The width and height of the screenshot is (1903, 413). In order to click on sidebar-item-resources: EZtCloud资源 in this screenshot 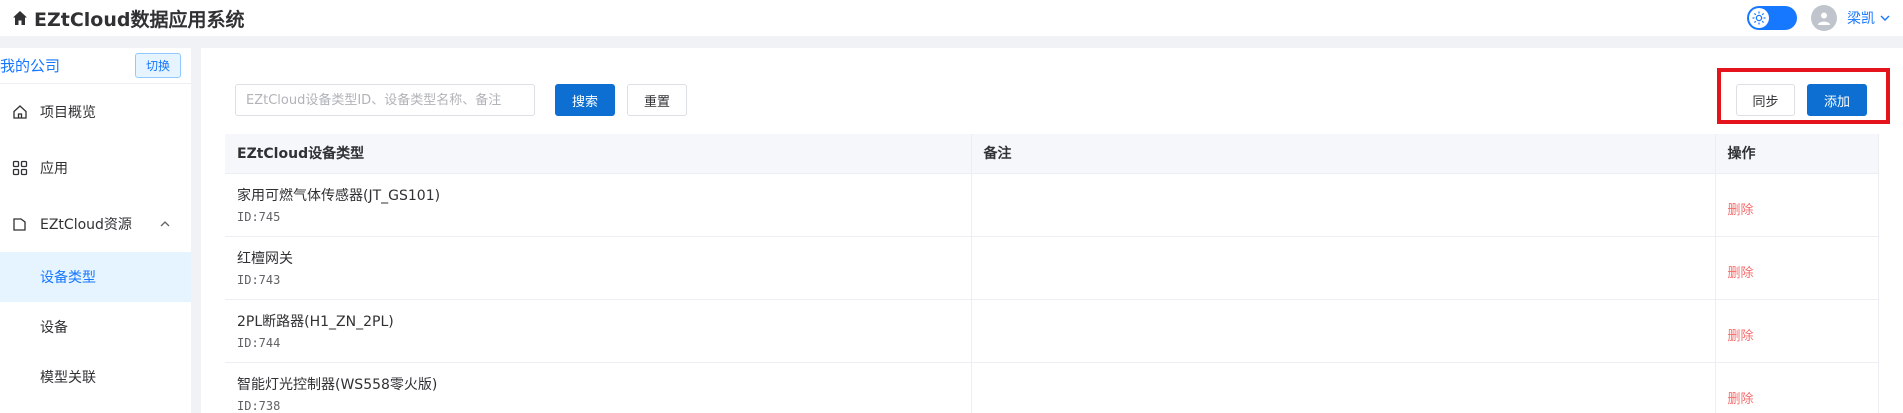, I will do `click(95, 224)`.